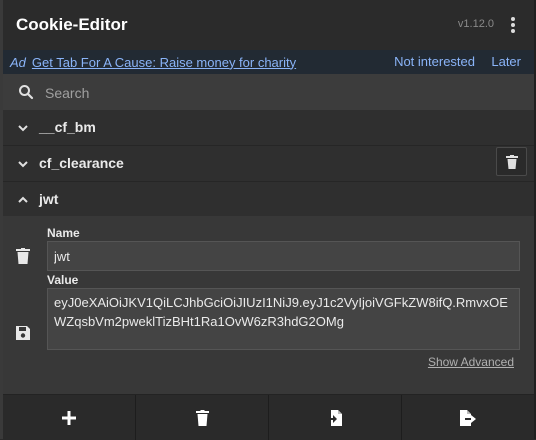 This screenshot has width=536, height=440. I want to click on plus-icon, so click(69, 417).